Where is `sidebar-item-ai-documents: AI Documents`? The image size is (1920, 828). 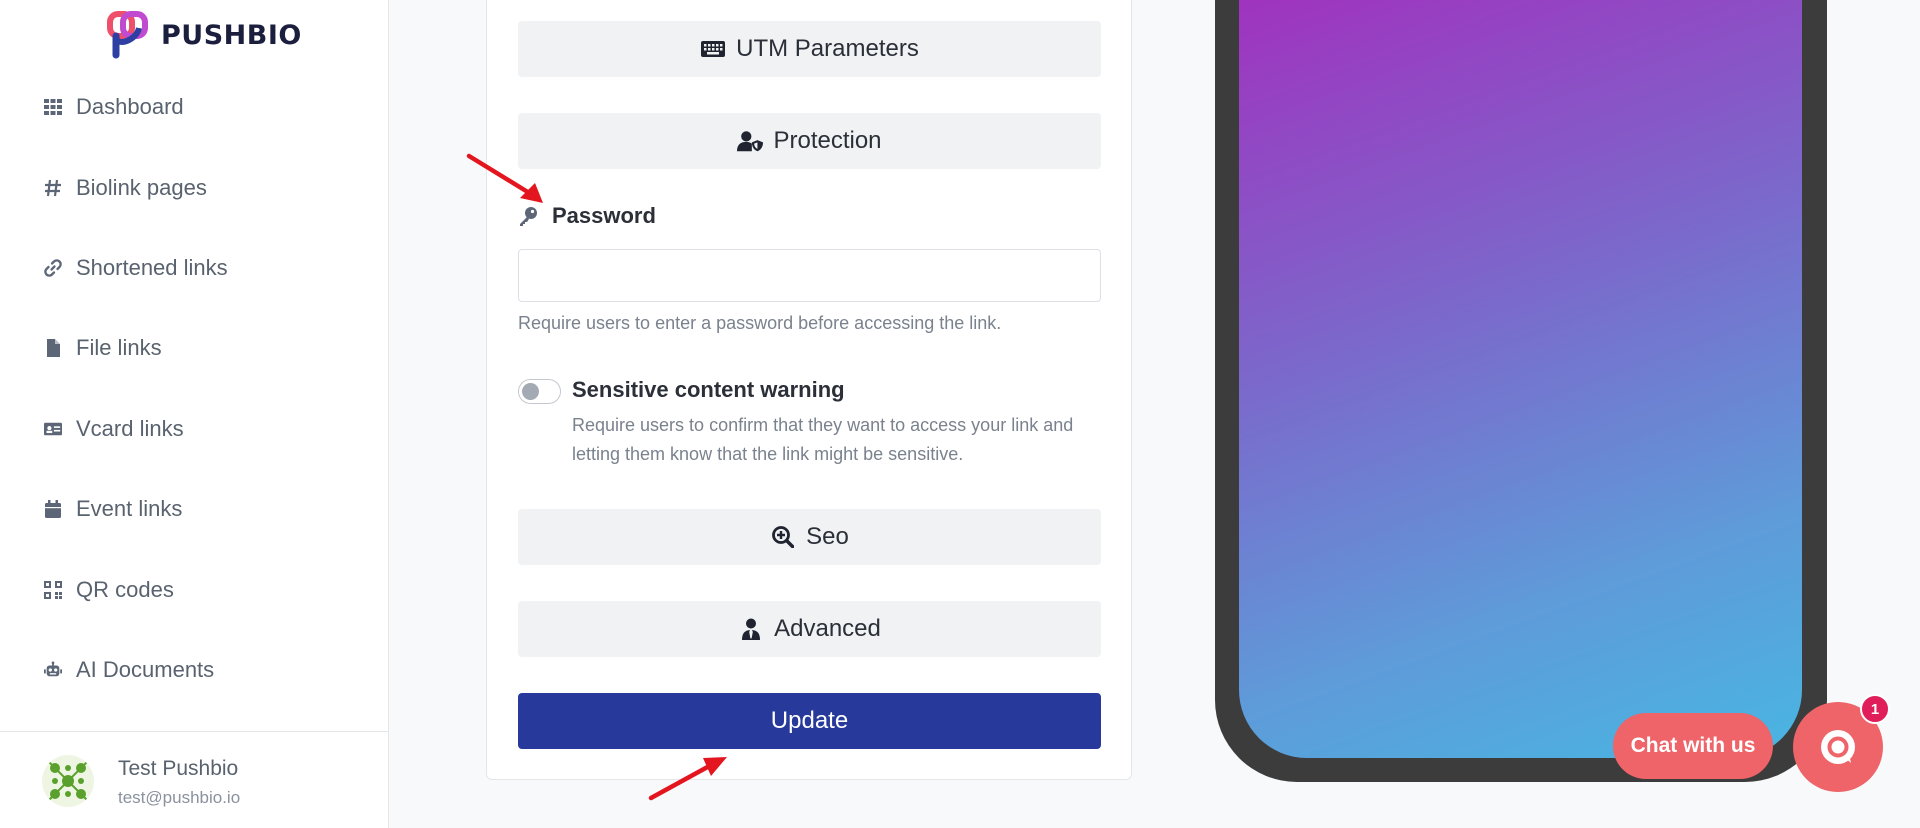 sidebar-item-ai-documents: AI Documents is located at coordinates (128, 670).